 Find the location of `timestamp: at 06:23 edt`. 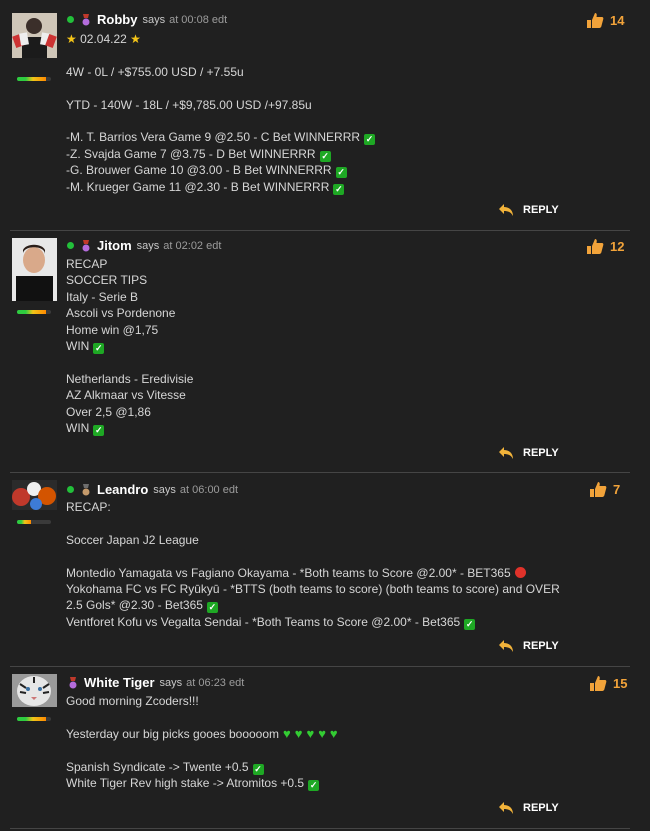

timestamp: at 06:23 edt is located at coordinates (215, 682).